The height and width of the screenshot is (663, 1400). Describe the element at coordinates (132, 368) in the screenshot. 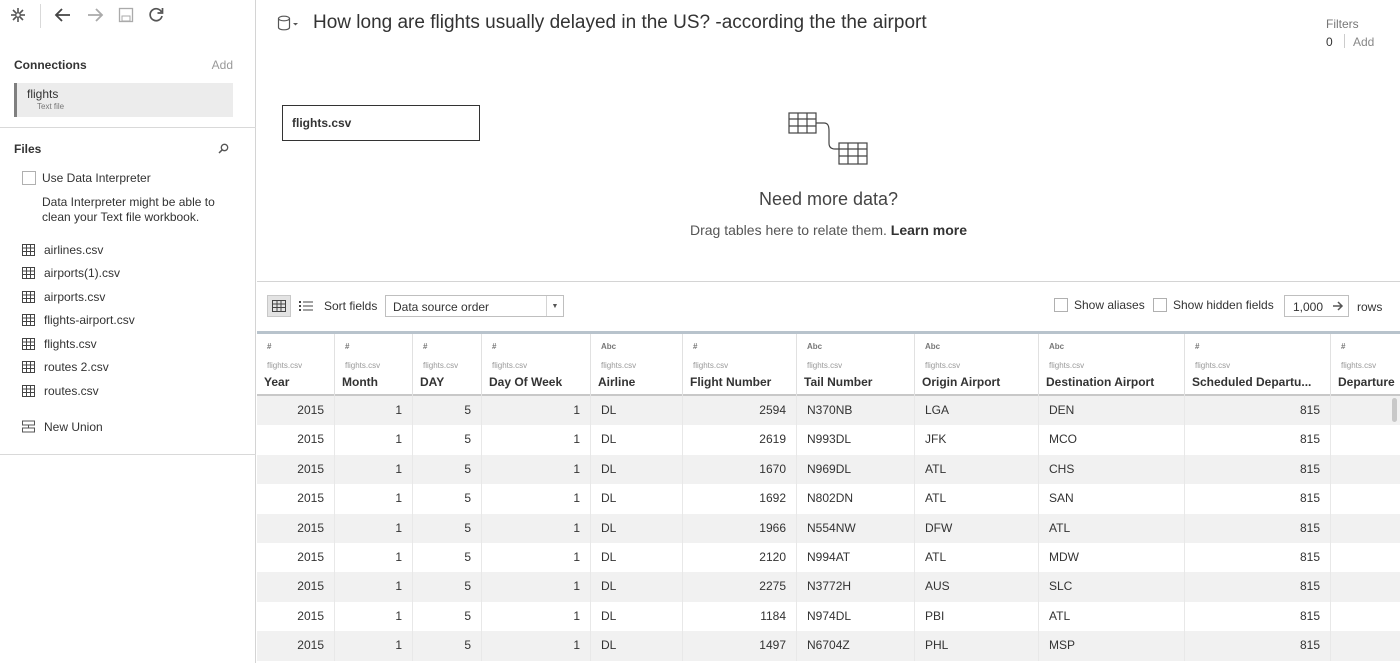

I see `file-item: routes 2.csv` at that location.